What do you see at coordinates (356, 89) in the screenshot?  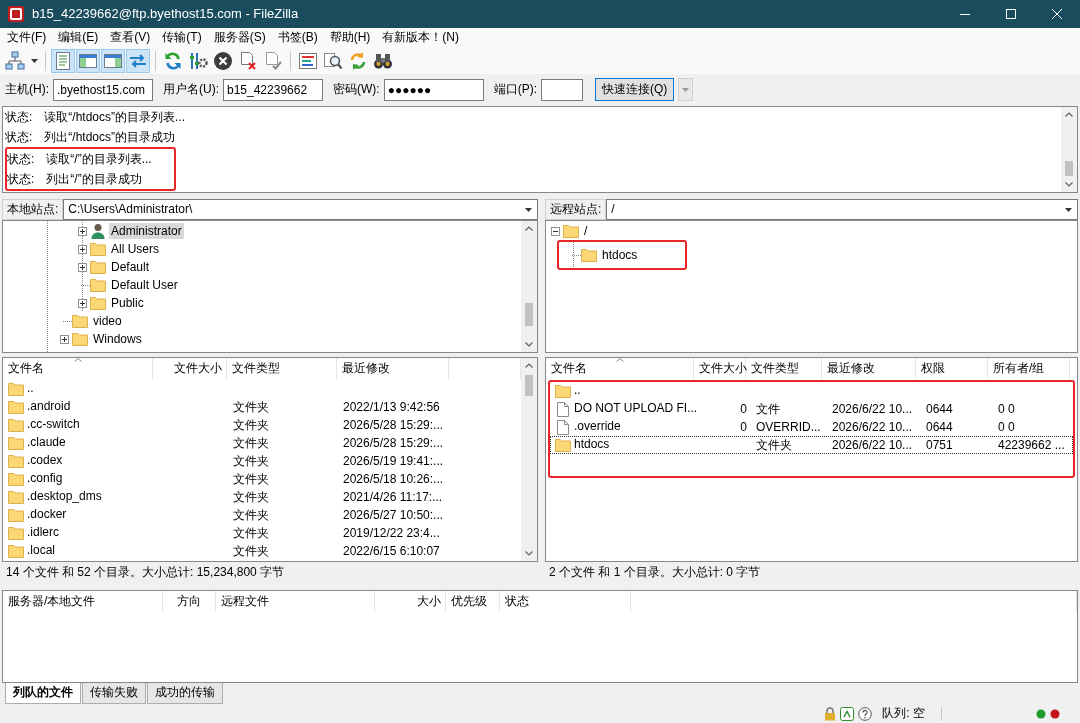 I see `field-label: 密码(W):` at bounding box center [356, 89].